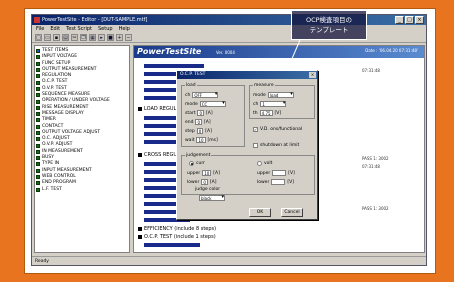 Image resolution: width=454 pixels, height=282 pixels. What do you see at coordinates (191, 163) in the screenshot?
I see `curr-radio` at bounding box center [191, 163].